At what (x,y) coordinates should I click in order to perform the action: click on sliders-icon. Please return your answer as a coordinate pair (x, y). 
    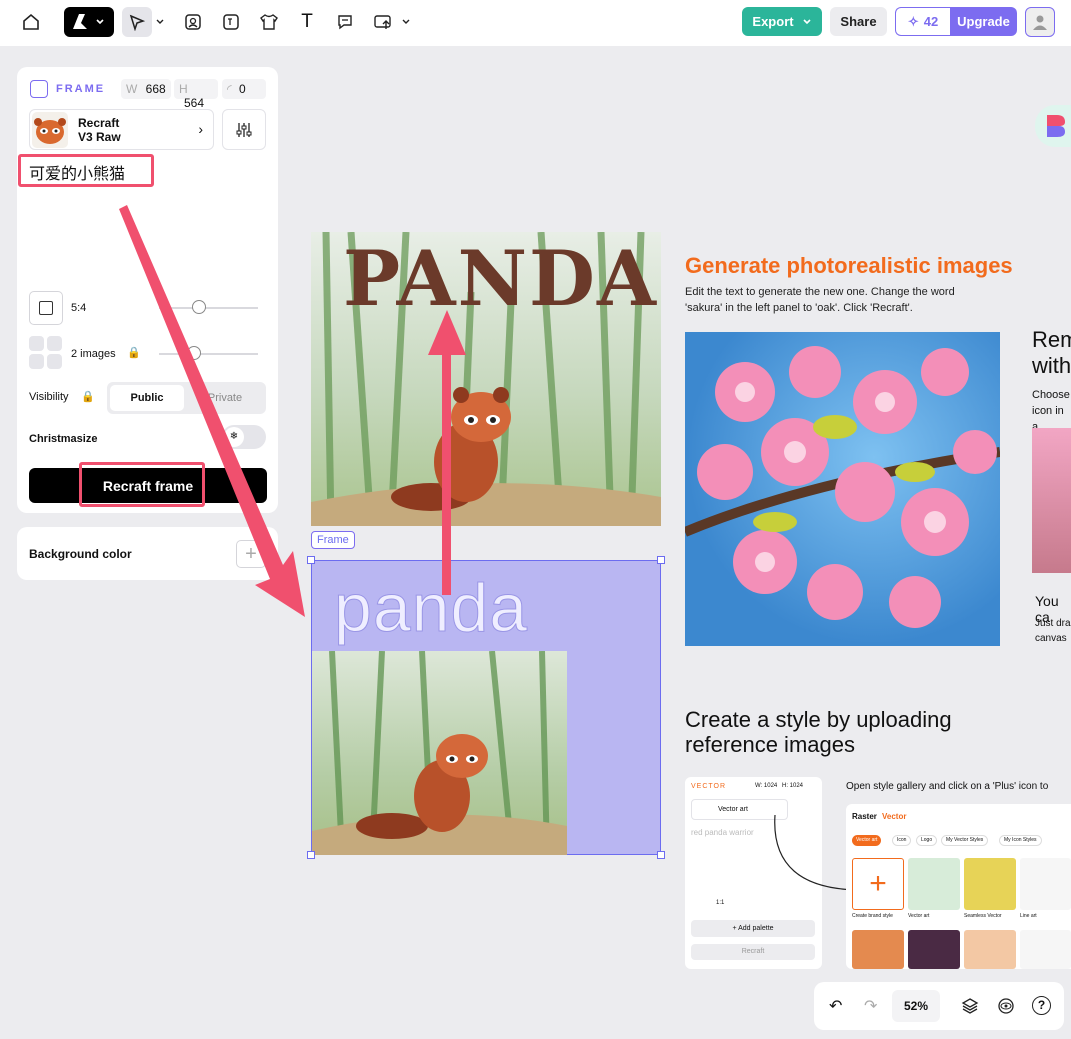
    Looking at the image, I should click on (244, 129).